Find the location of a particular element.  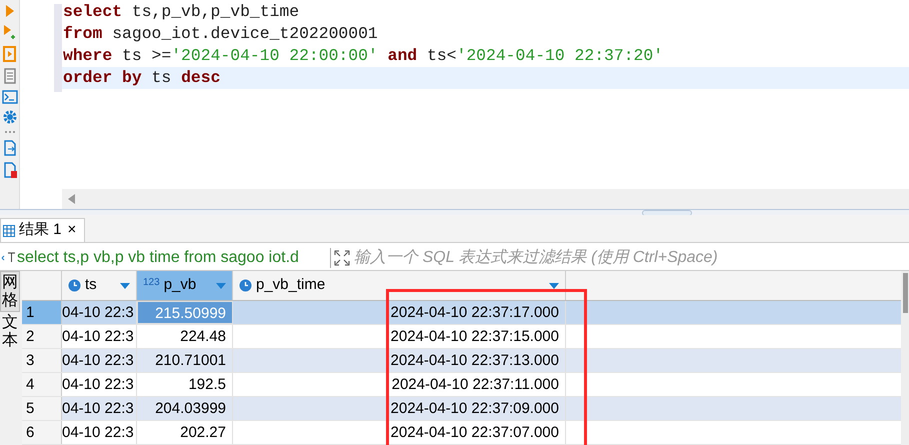

results-tab: 结果 1 × is located at coordinates (43, 230).